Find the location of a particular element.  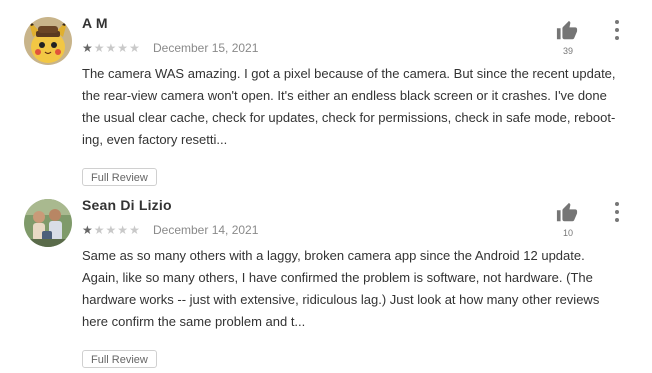

review-author: Sean Di Lizio is located at coordinates (127, 205).